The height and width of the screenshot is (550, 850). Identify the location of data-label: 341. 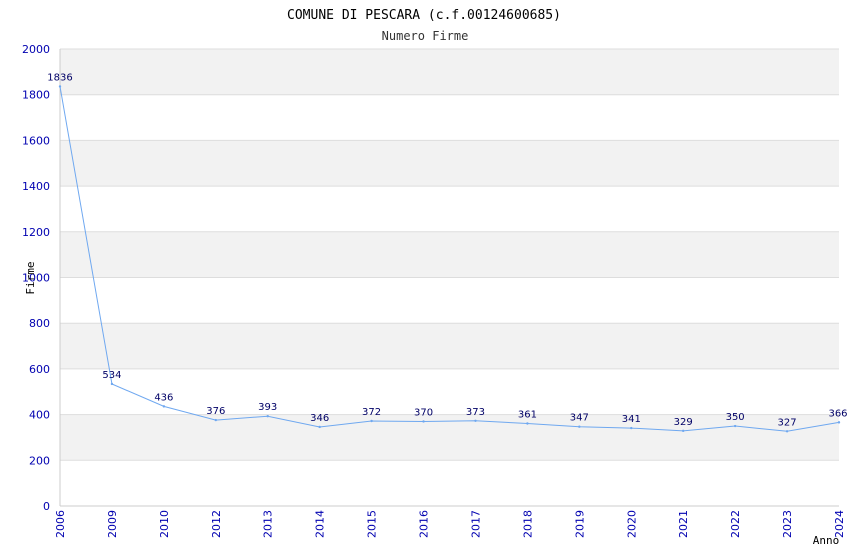
(631, 419).